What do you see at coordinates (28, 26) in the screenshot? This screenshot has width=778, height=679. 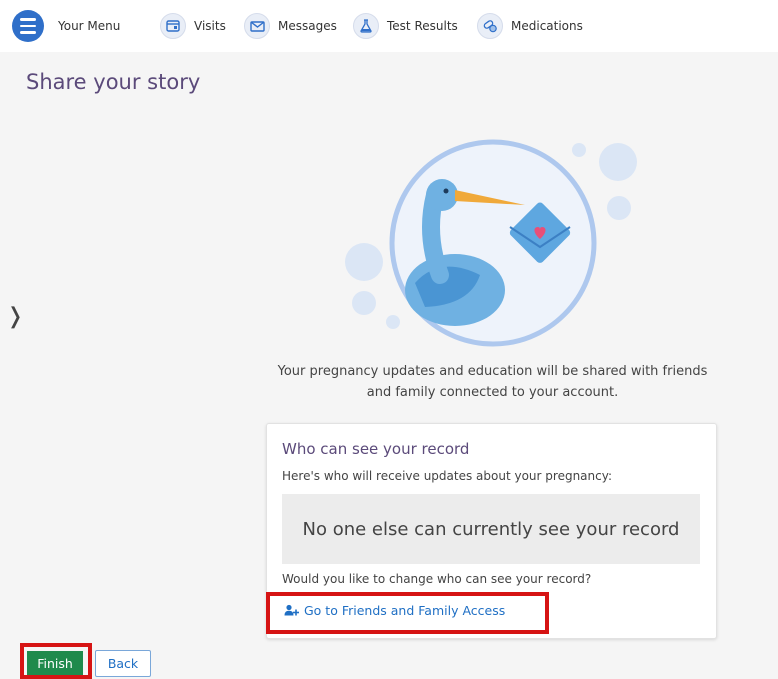 I see `hamburger-menu-icon` at bounding box center [28, 26].